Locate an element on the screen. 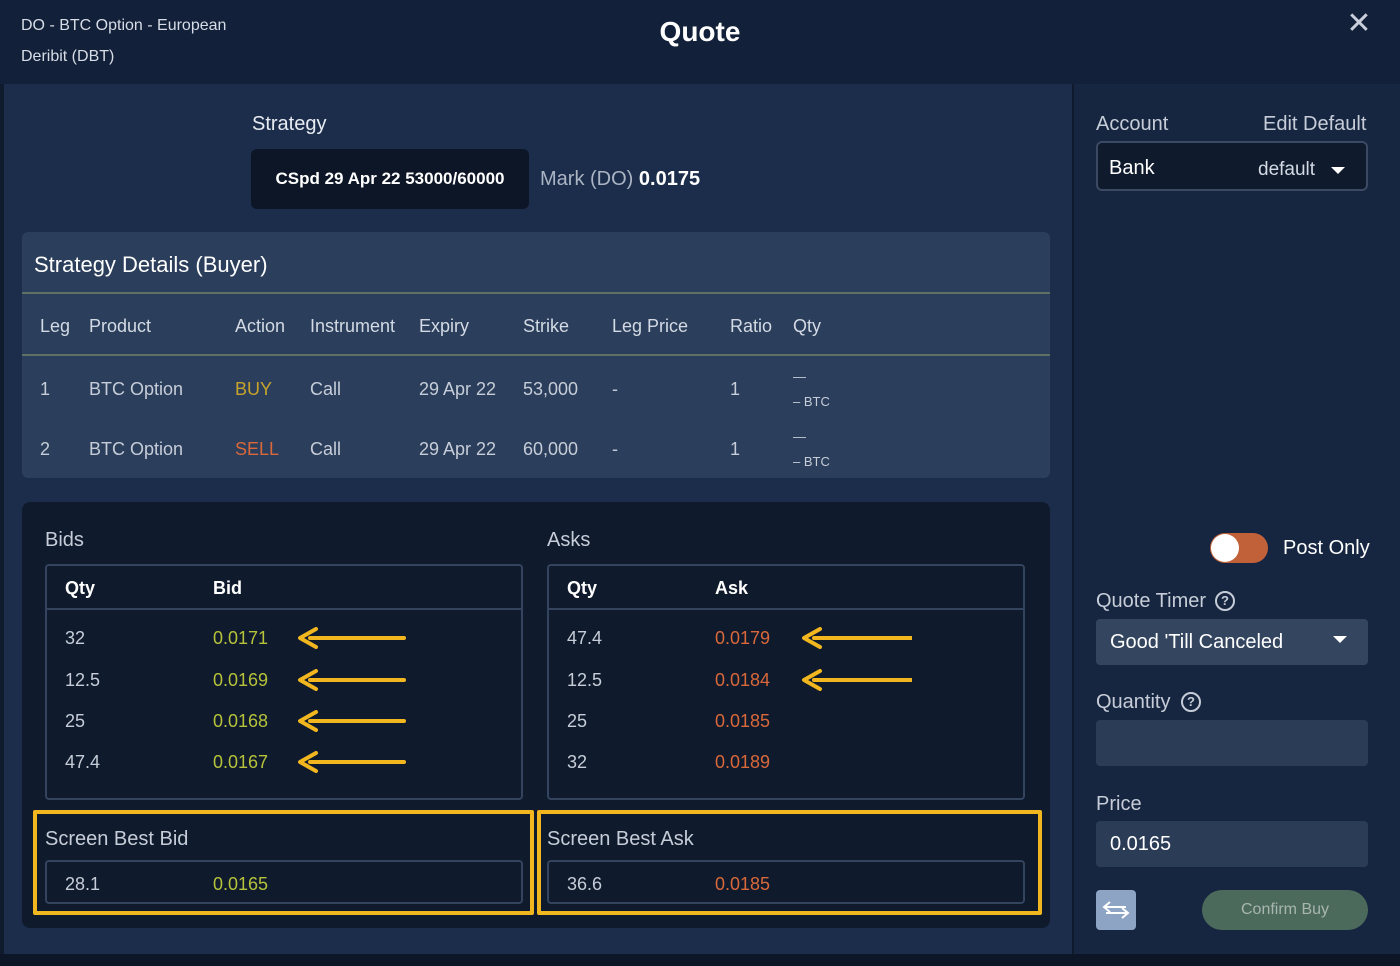 The image size is (1400, 966). strategy-selector-button: CSpd 29 Apr 22 53000/60000 is located at coordinates (390, 179).